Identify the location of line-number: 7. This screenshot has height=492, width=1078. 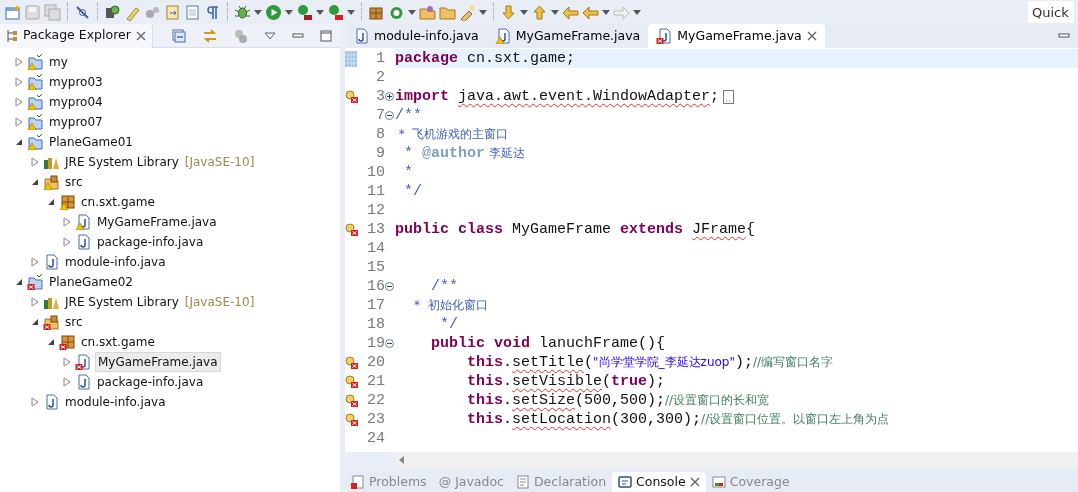
(380, 115).